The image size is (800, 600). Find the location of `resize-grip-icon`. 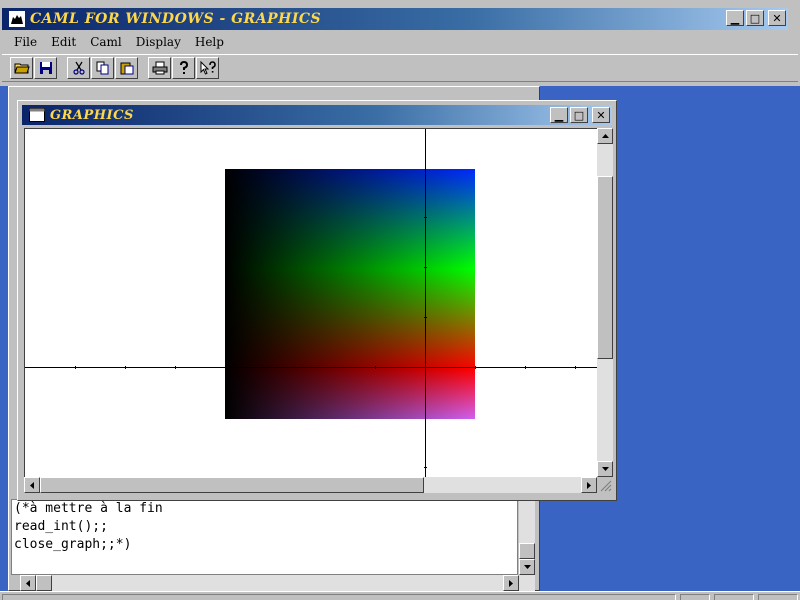

resize-grip-icon is located at coordinates (606, 486).